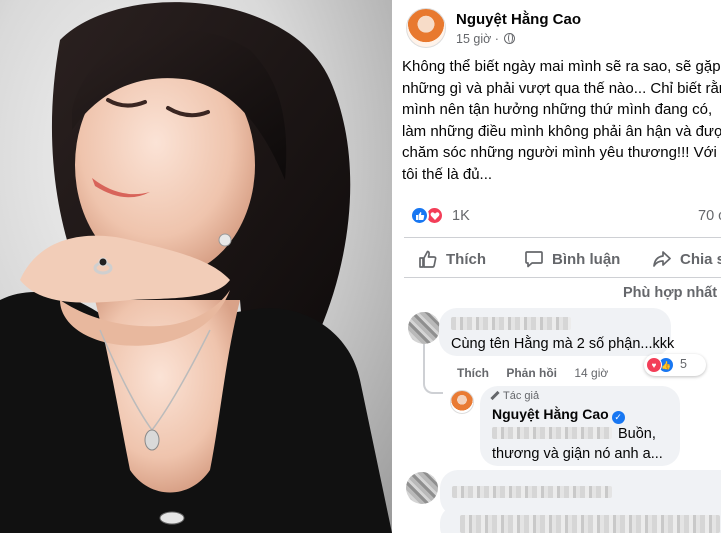  What do you see at coordinates (662, 259) in the screenshot?
I see `share-arrow-icon` at bounding box center [662, 259].